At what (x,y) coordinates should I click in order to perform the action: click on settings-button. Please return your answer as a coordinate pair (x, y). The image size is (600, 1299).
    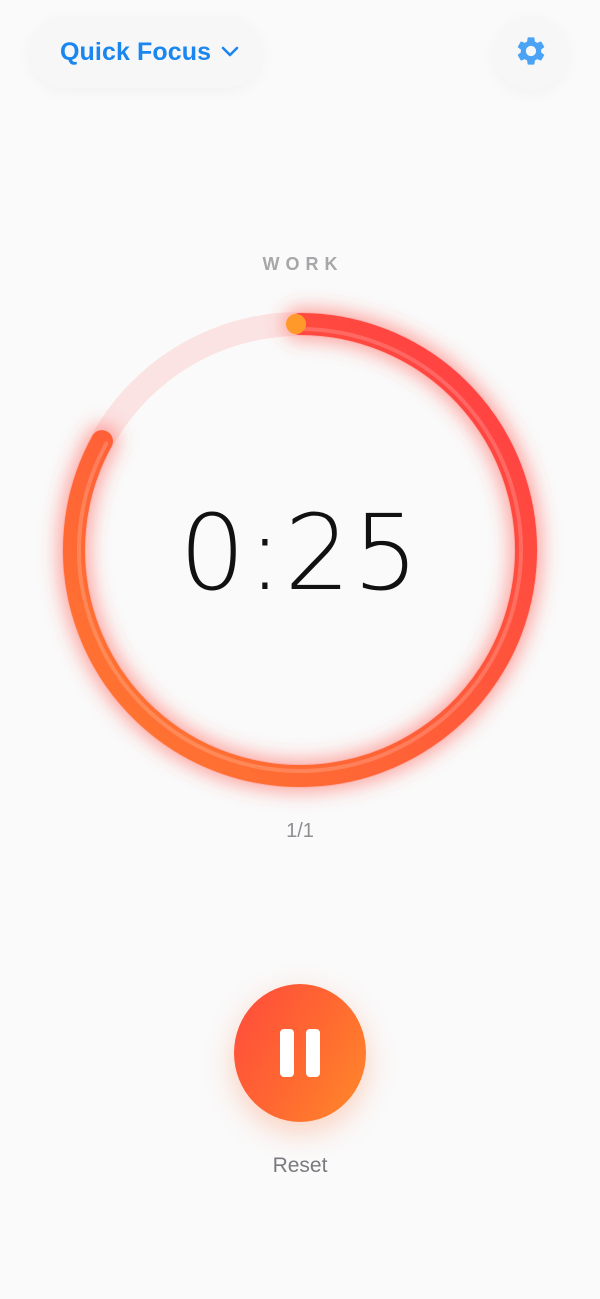
    Looking at the image, I should click on (531, 53).